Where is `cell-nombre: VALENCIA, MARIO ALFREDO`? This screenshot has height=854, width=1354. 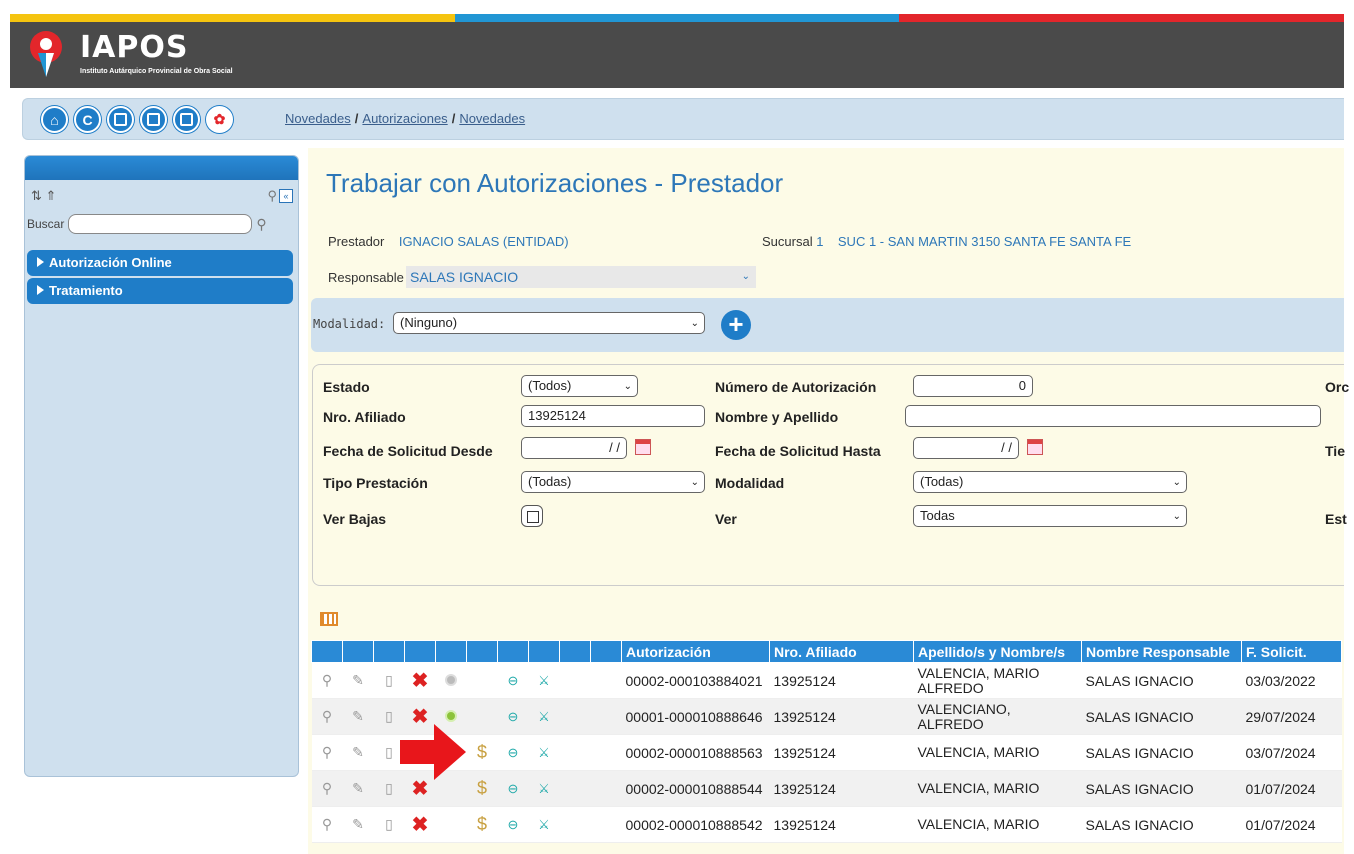 cell-nombre: VALENCIA, MARIO ALFREDO is located at coordinates (997, 680).